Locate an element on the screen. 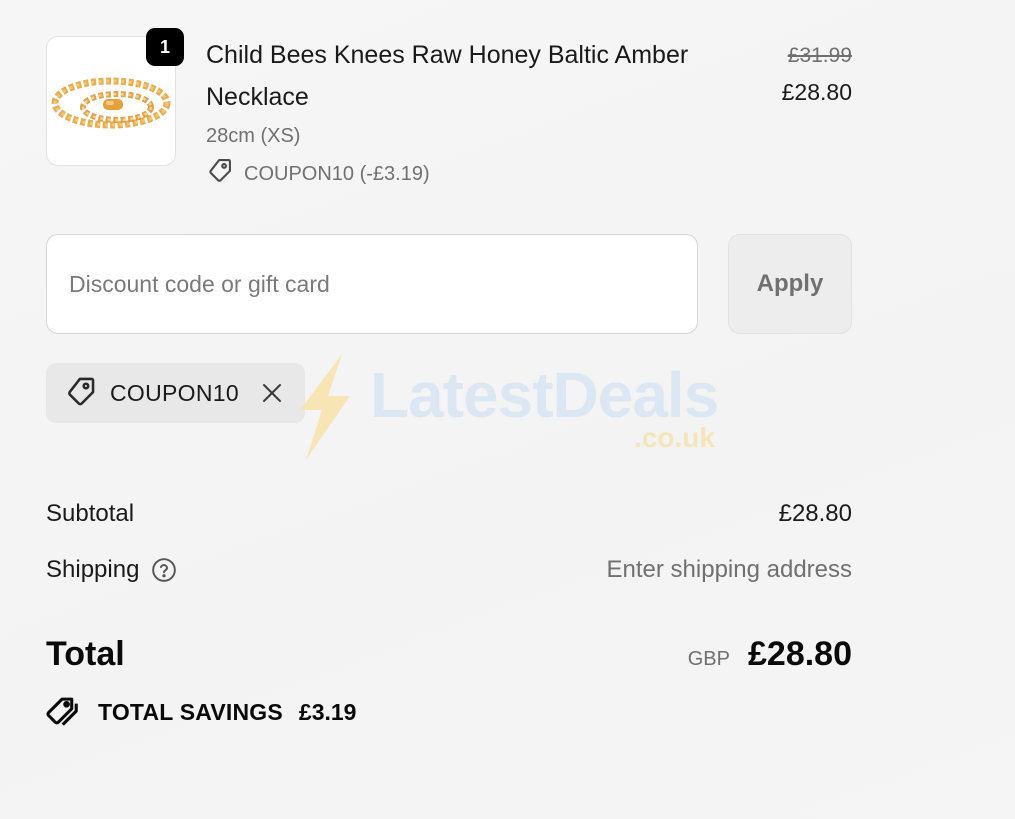 This screenshot has width=1015, height=819. line-discount-text: COUPON10 (-£3.19) is located at coordinates (337, 174).